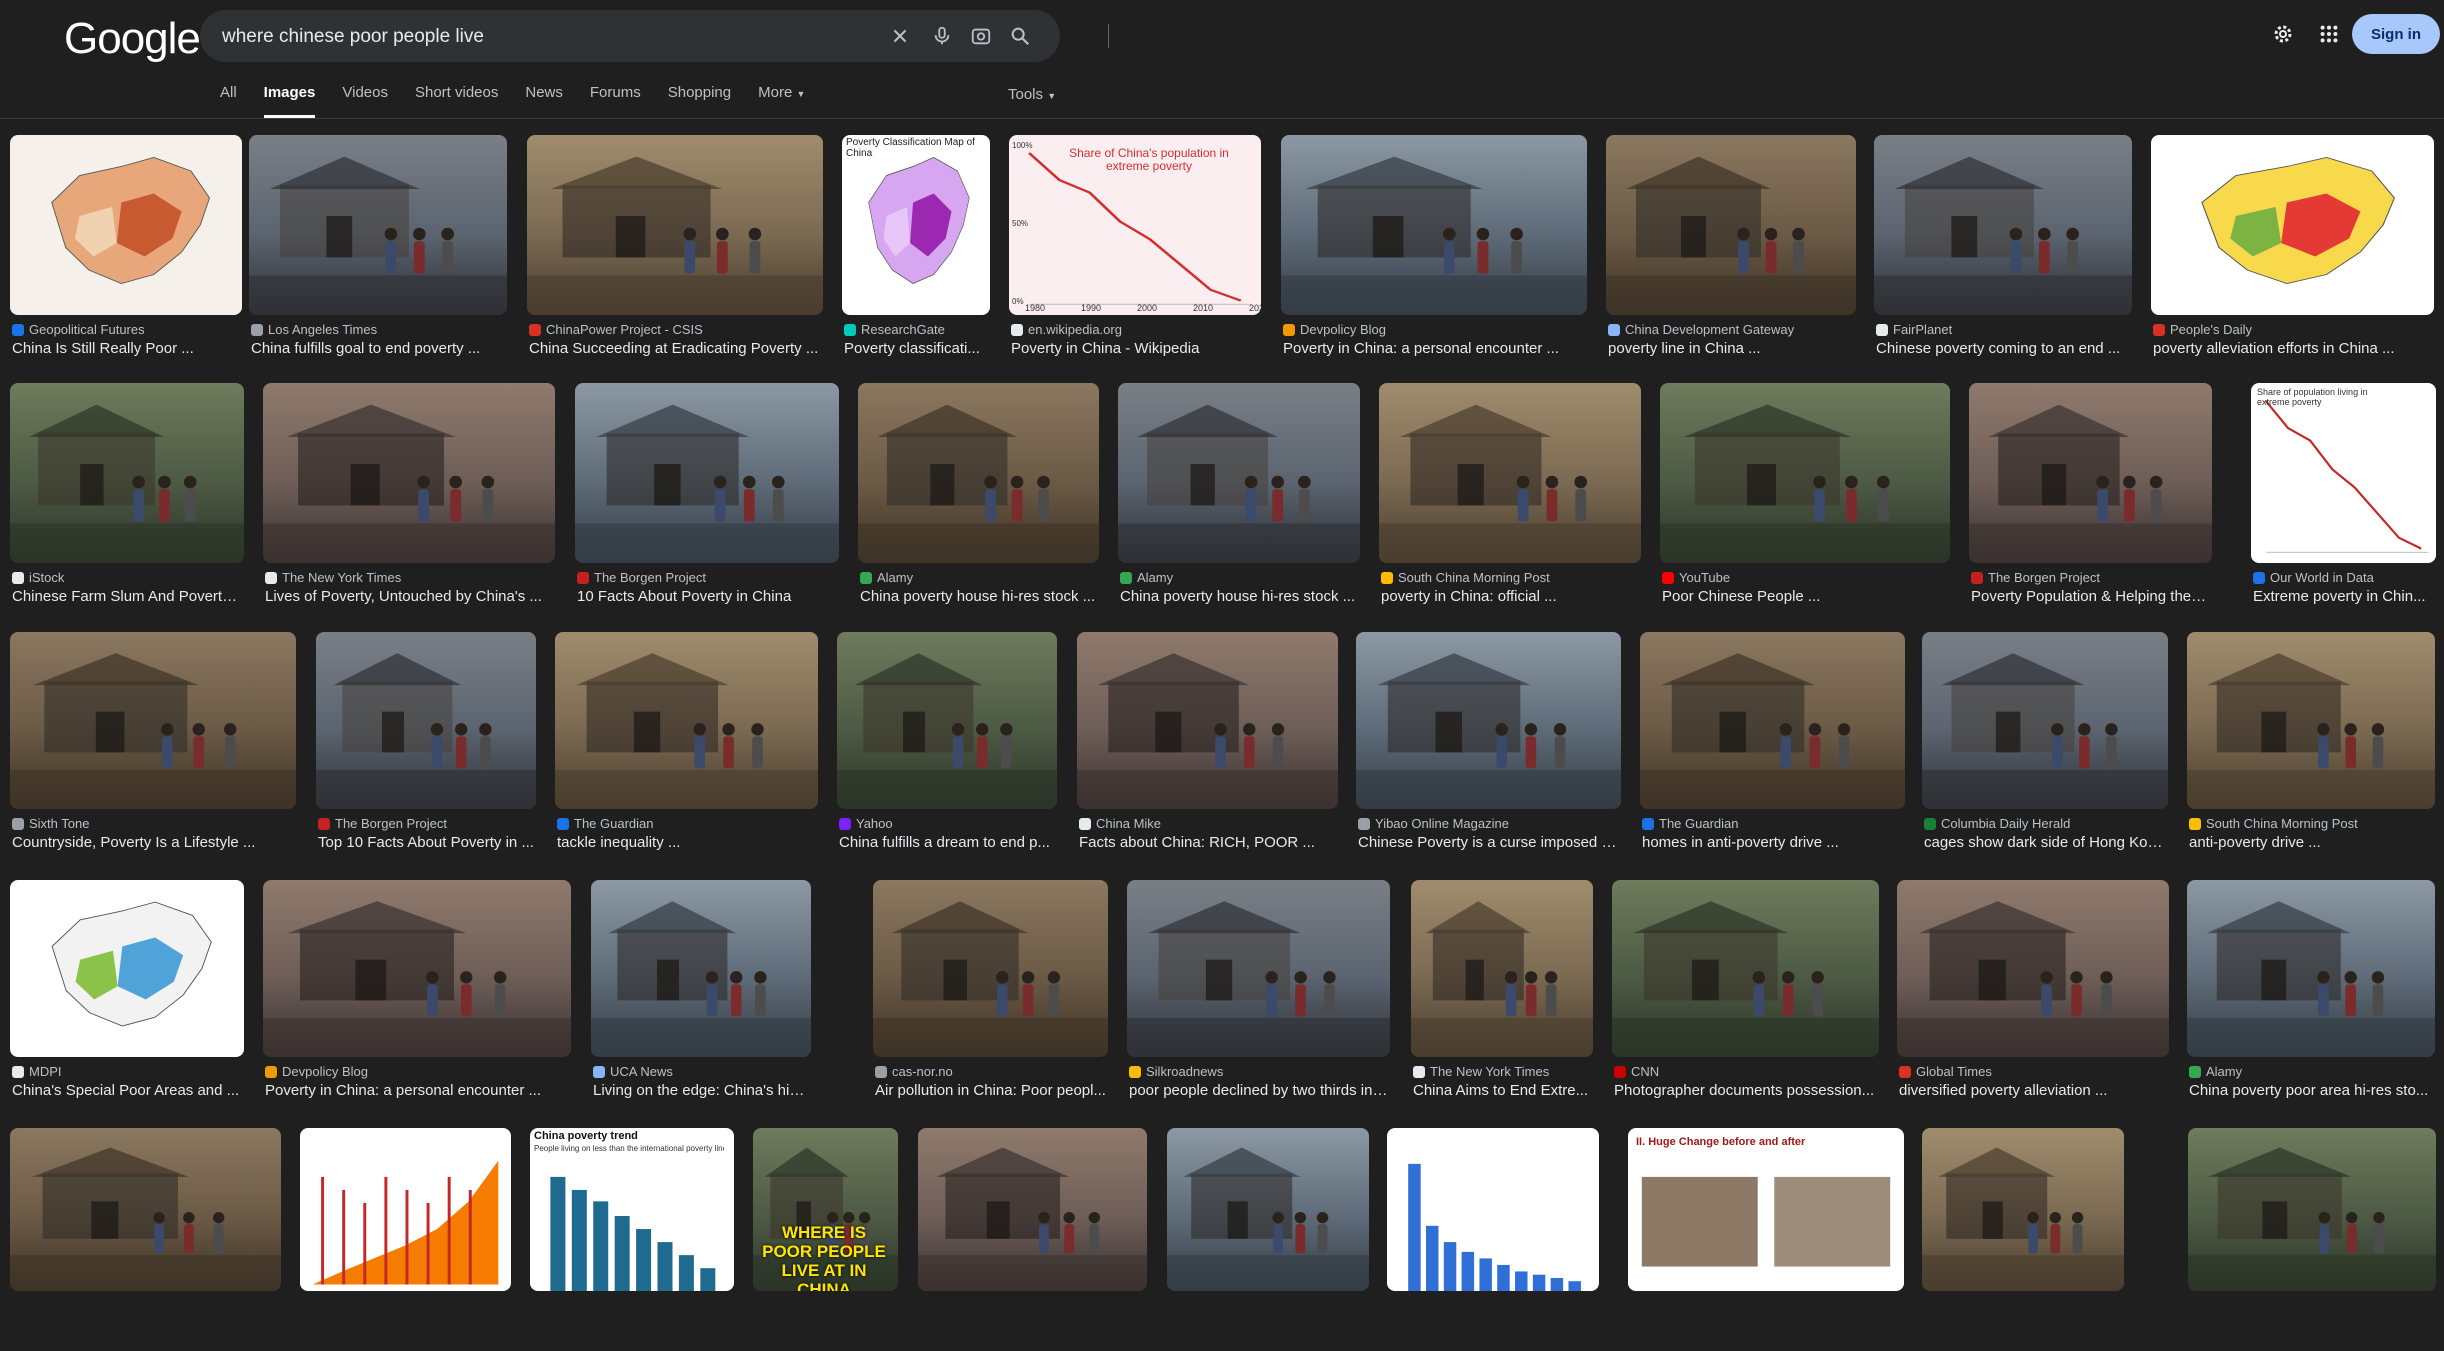 The width and height of the screenshot is (2444, 1351). I want to click on result-source: YouTube, so click(1807, 577).